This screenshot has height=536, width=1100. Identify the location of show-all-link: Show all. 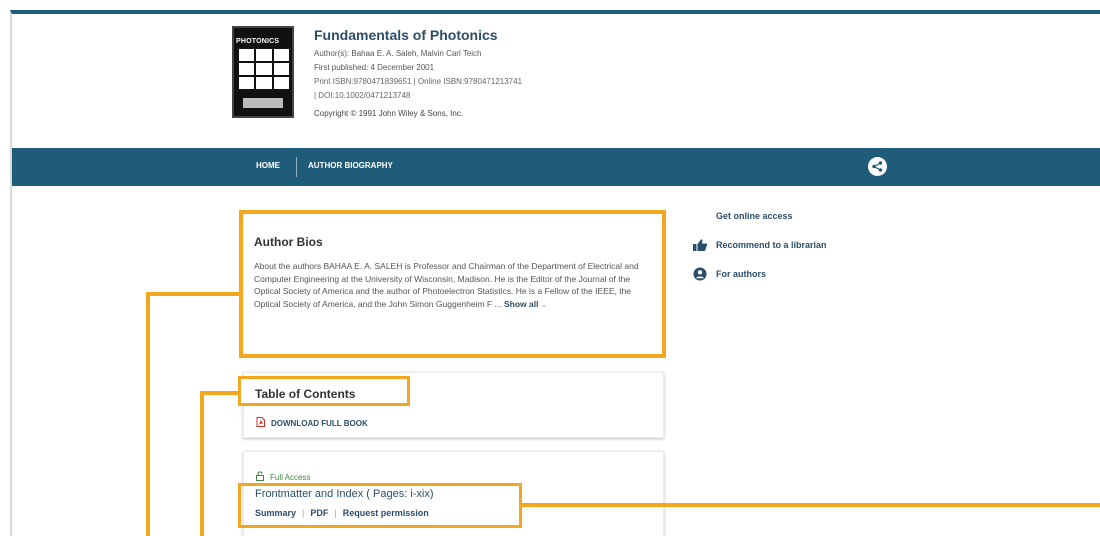
(521, 304).